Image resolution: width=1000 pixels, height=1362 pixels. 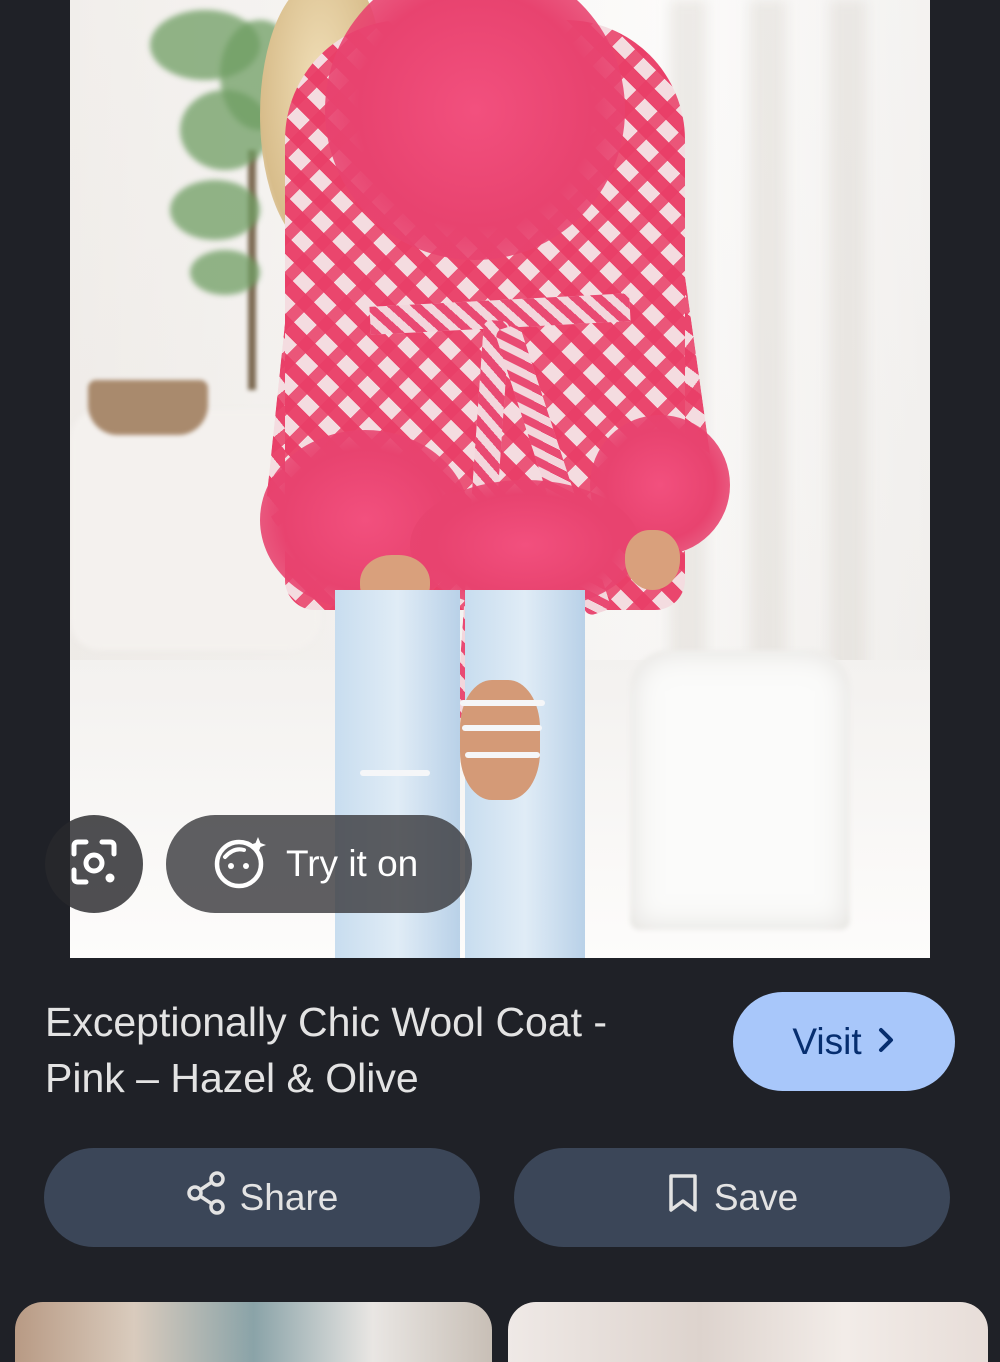 I want to click on side-table, so click(x=740, y=790).